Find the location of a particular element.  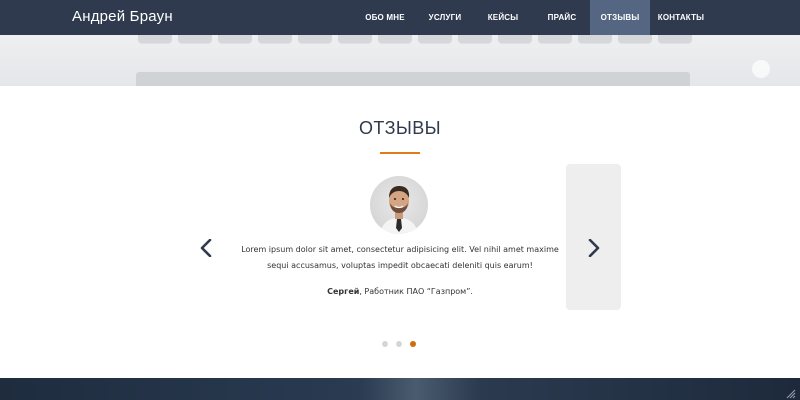

brand-logo-text: Андрей Браун is located at coordinates (122, 16).